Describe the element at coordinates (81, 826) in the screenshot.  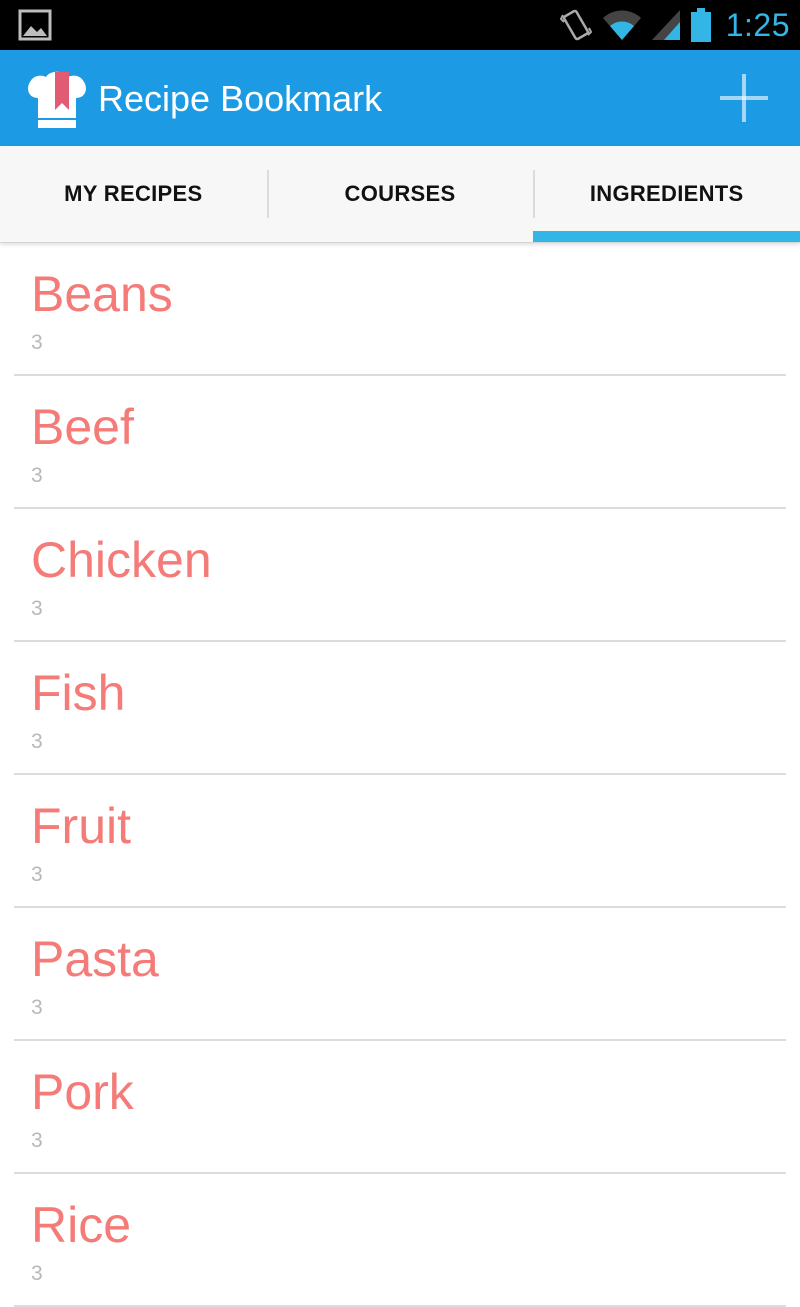
I see `ingredient-name: Fruit` at that location.